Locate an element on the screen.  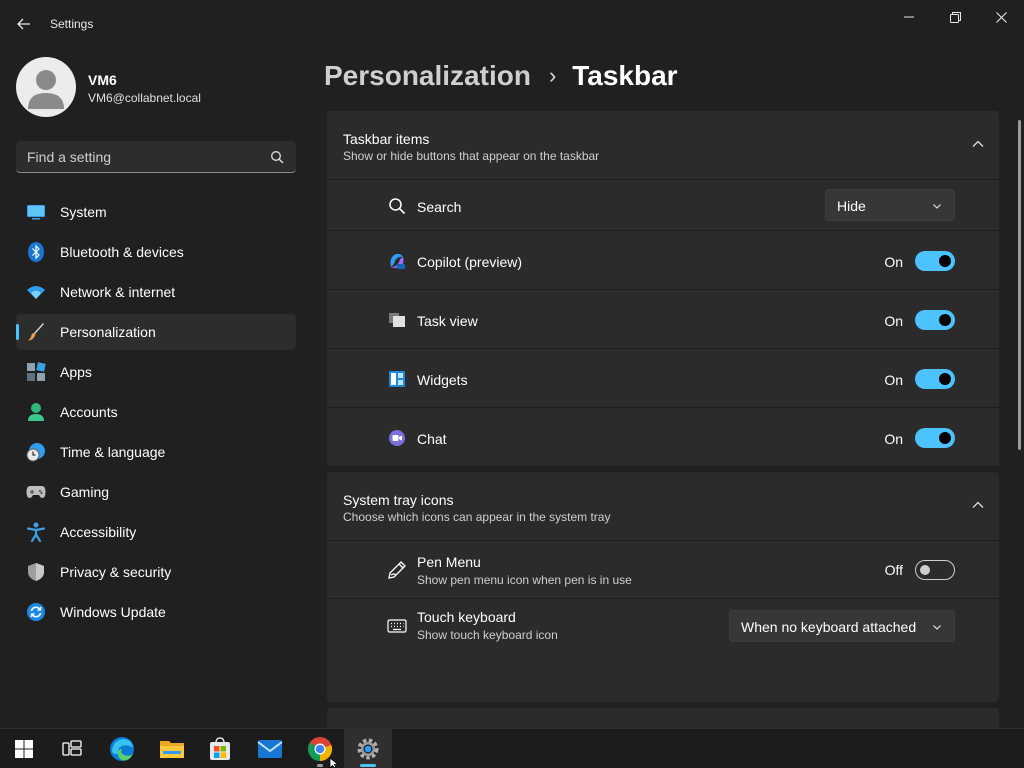
folder-icon is located at coordinates (172, 749).